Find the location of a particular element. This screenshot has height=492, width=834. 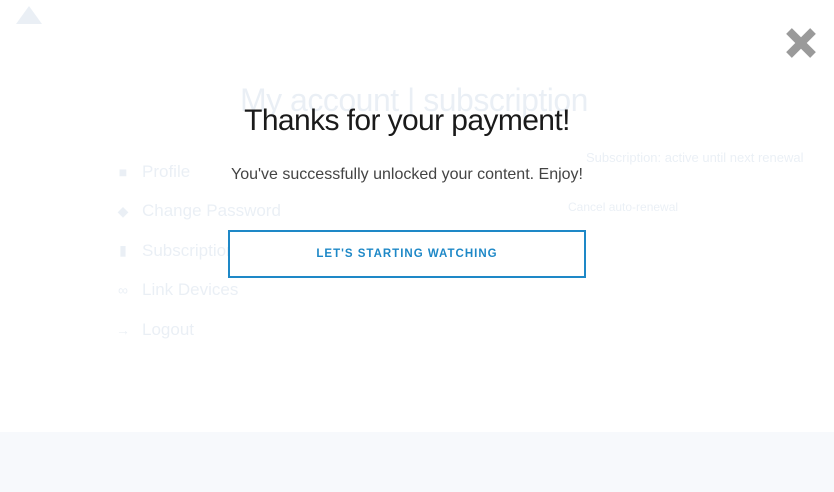

background-cancel-link: Cancel auto-renewal is located at coordinates (623, 207).